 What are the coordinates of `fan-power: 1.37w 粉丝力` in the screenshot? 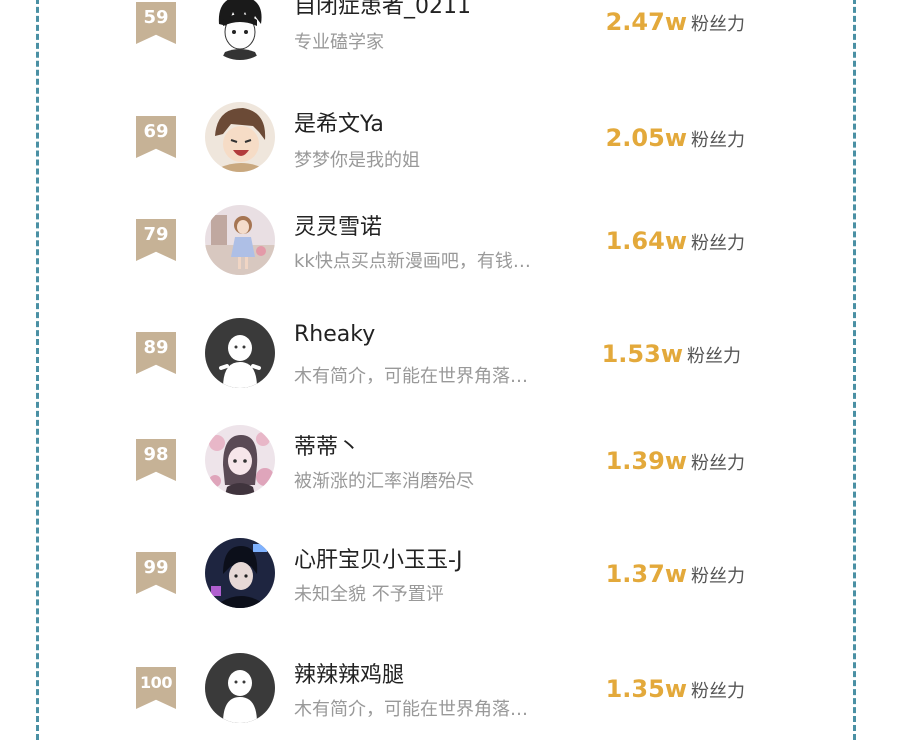 It's located at (672, 574).